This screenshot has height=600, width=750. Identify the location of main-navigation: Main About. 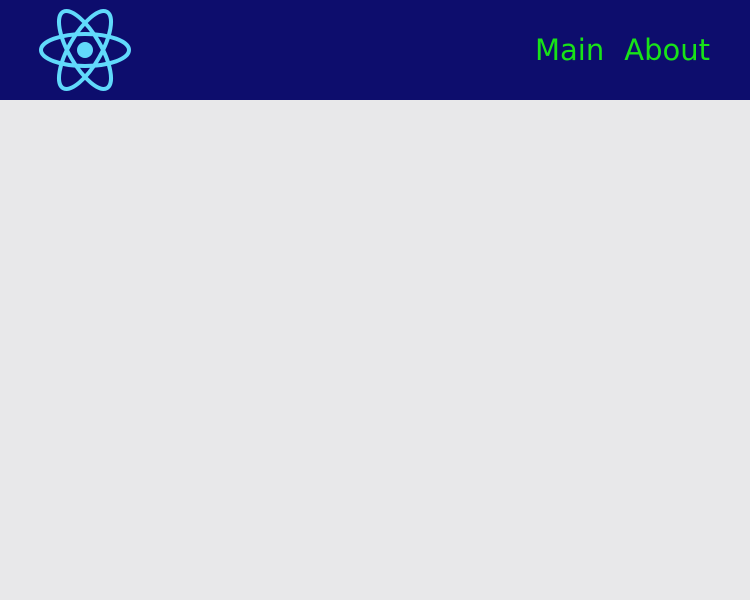
(622, 50).